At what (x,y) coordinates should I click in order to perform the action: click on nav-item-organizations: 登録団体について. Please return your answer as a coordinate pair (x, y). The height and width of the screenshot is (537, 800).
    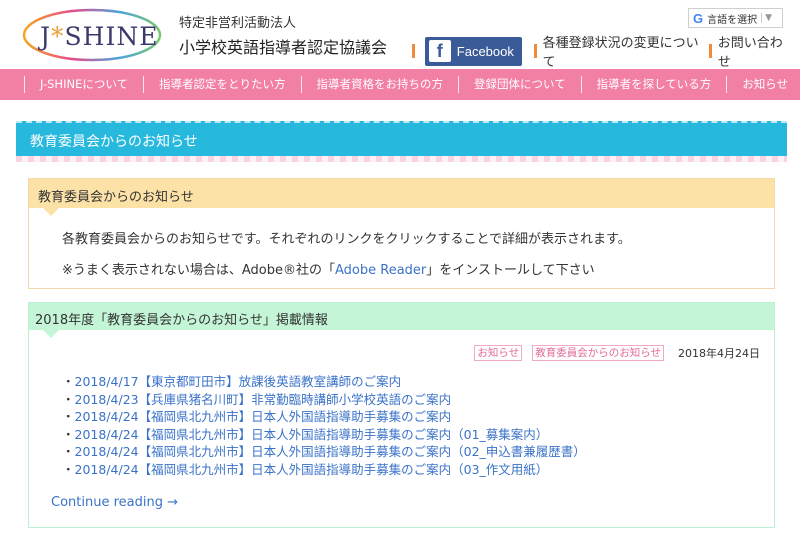
    Looking at the image, I should click on (519, 84).